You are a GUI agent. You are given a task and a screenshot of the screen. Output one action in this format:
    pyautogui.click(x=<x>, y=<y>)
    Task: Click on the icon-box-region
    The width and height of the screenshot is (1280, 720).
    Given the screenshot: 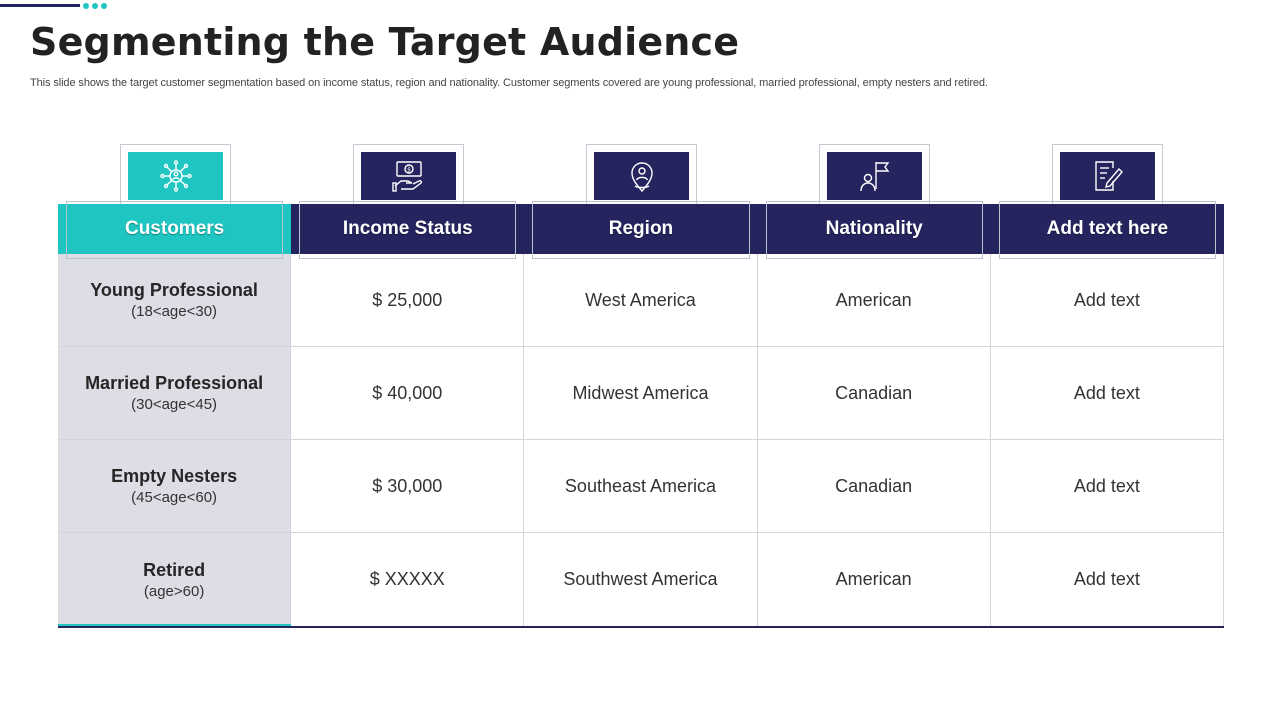 What is the action you would take?
    pyautogui.click(x=641, y=176)
    